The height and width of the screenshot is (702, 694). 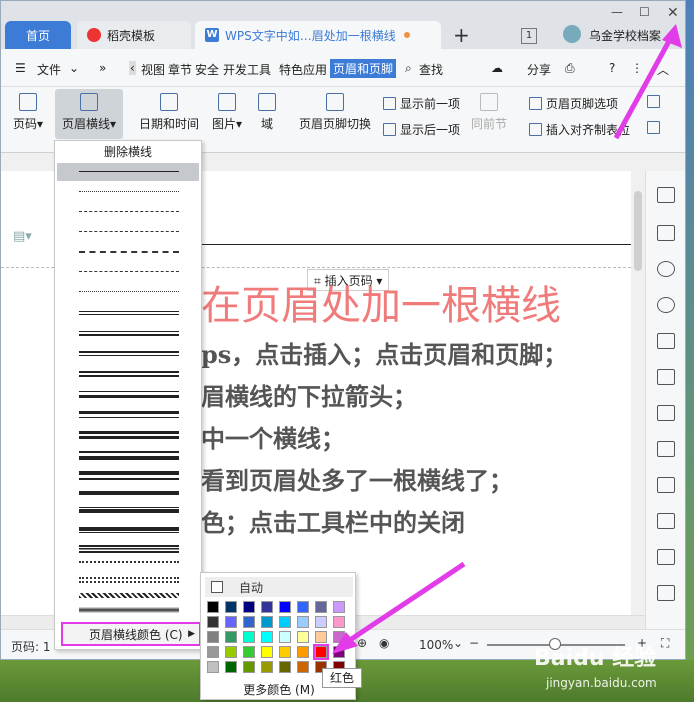 What do you see at coordinates (74, 68) in the screenshot?
I see `chevron-down-icon: ⌄` at bounding box center [74, 68].